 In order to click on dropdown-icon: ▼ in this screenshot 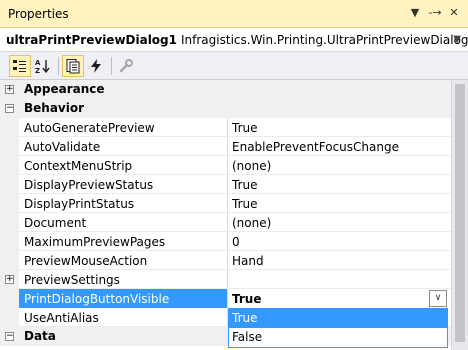, I will do `click(415, 13)`.